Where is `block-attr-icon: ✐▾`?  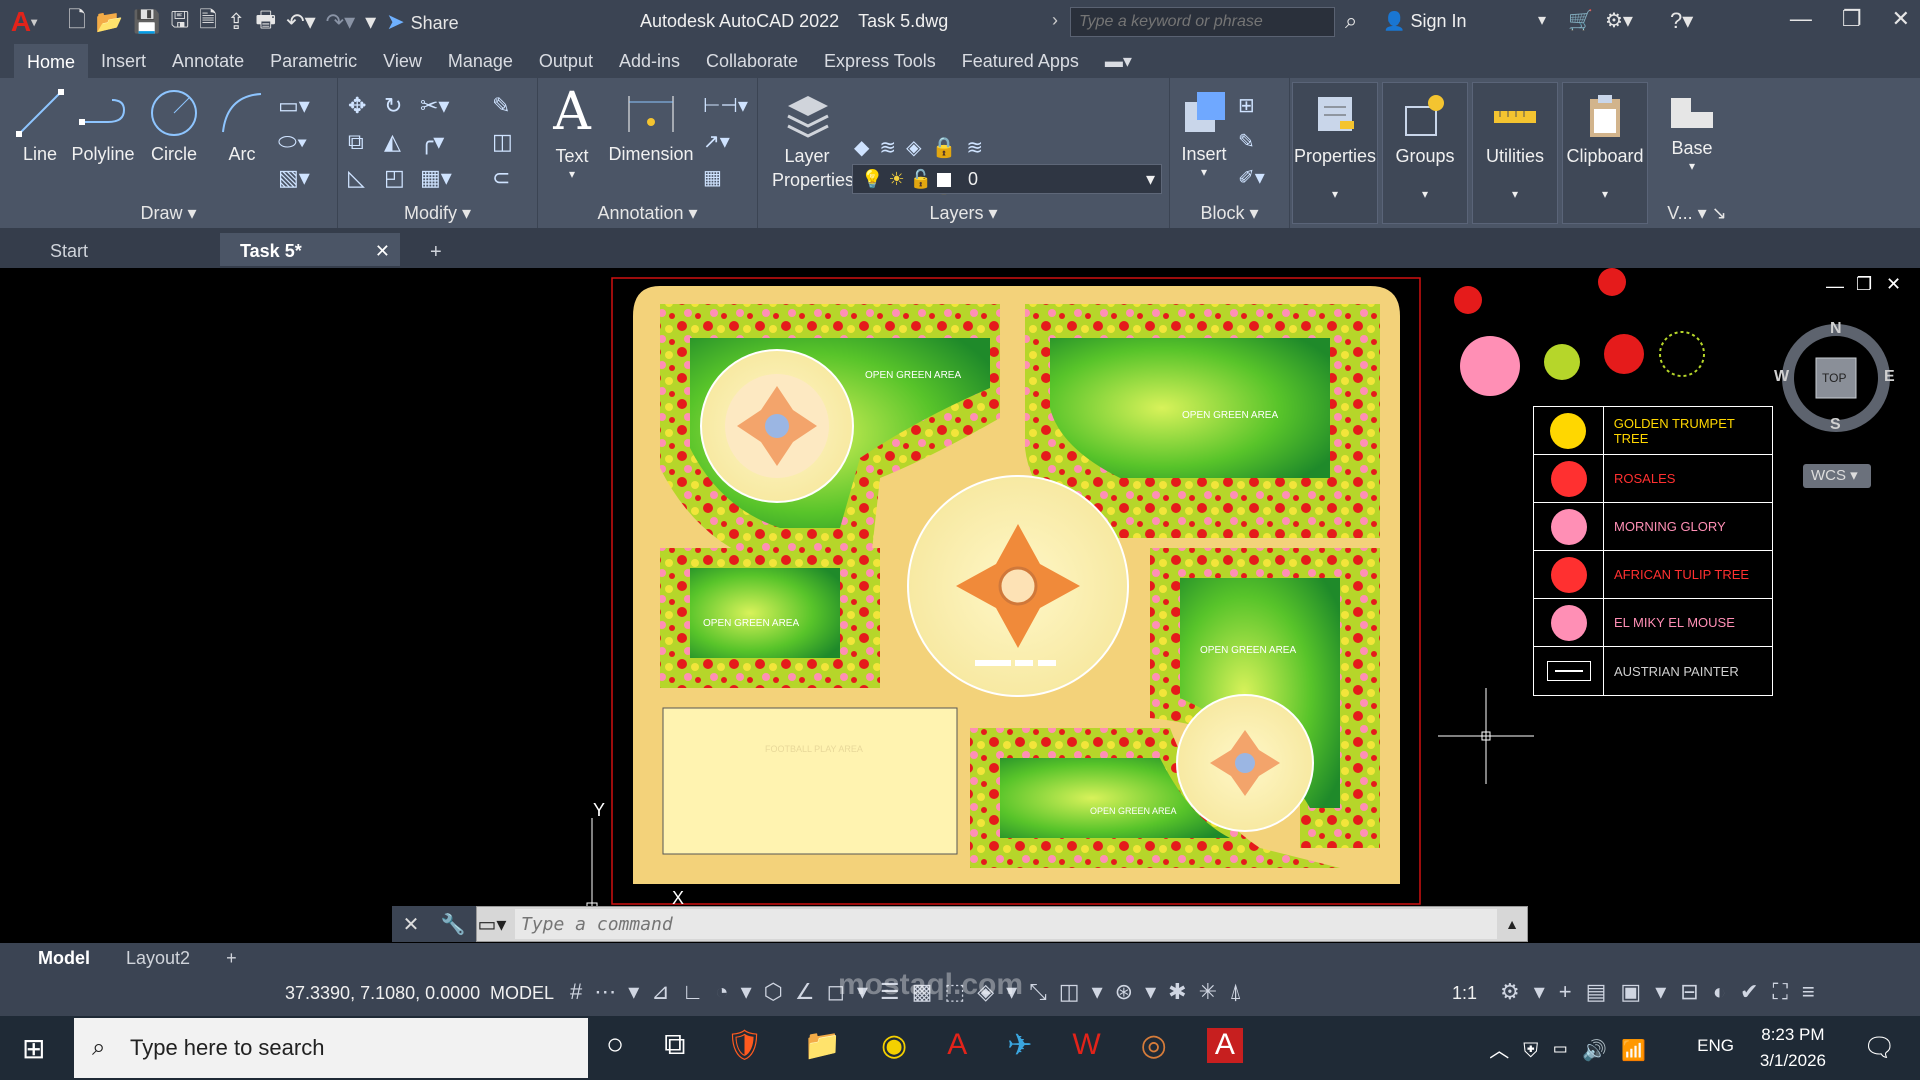 block-attr-icon: ✐▾ is located at coordinates (1251, 178).